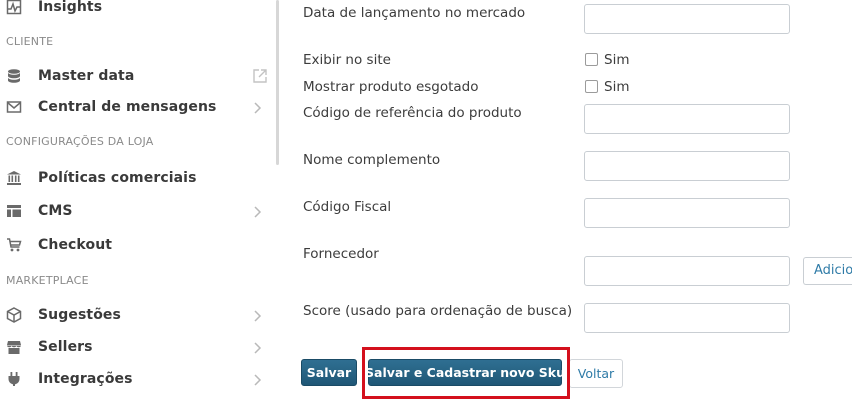 Image resolution: width=852 pixels, height=406 pixels. I want to click on show-sold-out-option-label: Sim, so click(616, 87).